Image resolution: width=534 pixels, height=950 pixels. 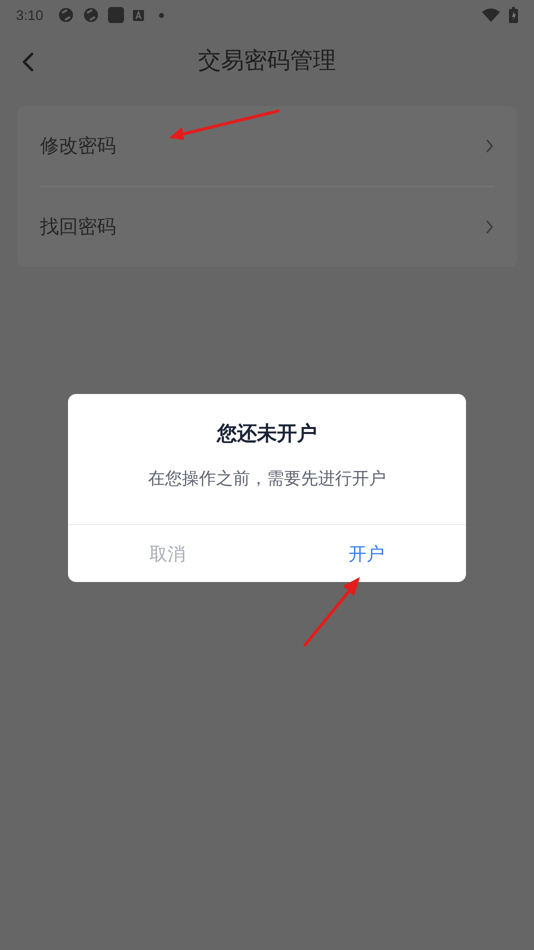 I want to click on open-account-button: 开户, so click(x=366, y=553).